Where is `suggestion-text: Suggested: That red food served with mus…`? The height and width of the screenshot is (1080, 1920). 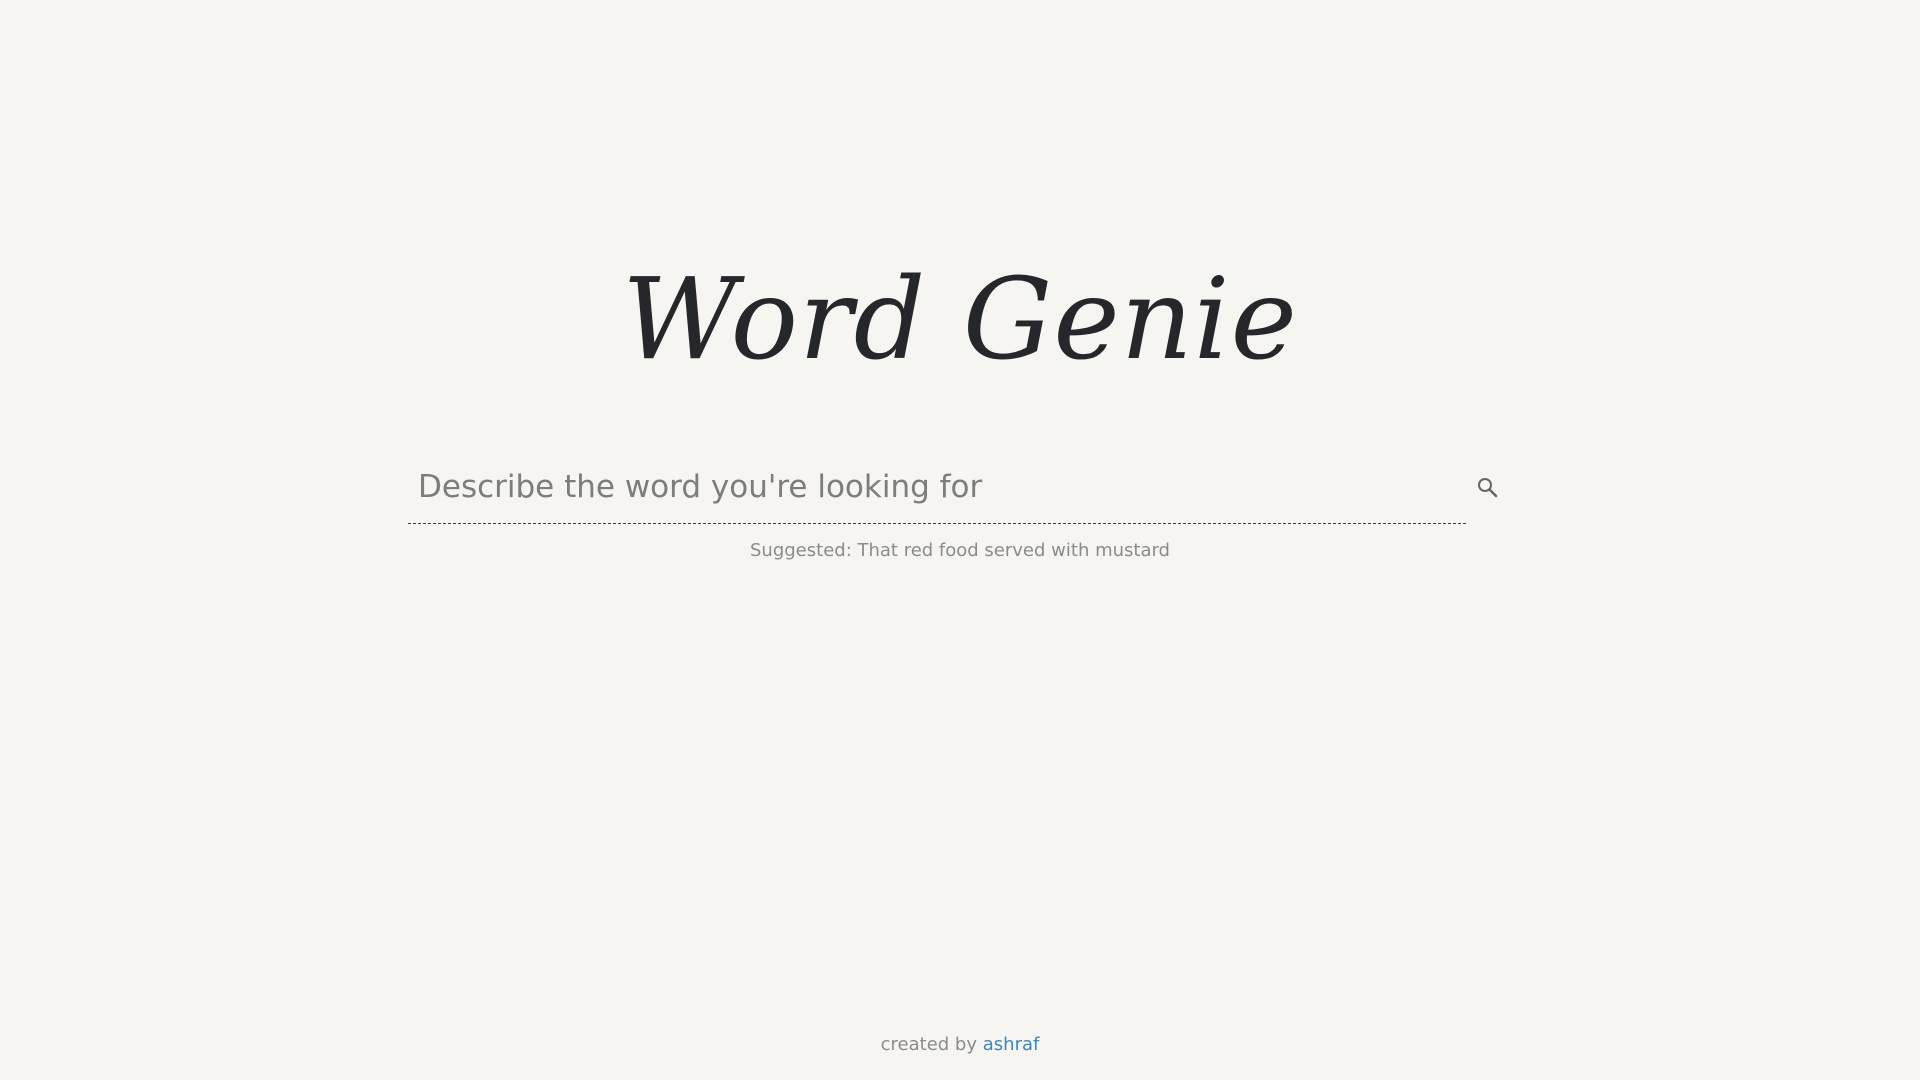
suggestion-text: Suggested: That red food served with mus… is located at coordinates (960, 550).